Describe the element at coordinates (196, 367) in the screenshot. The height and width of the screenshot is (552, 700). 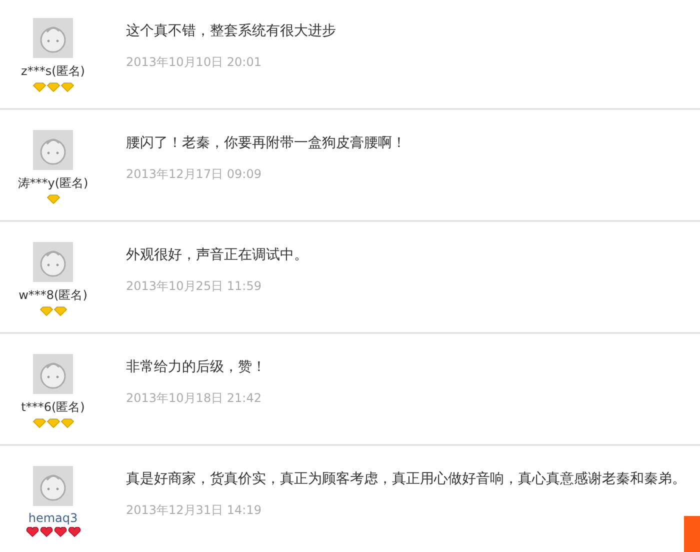
I see `review-text: 非常给力的后级，赞！` at that location.